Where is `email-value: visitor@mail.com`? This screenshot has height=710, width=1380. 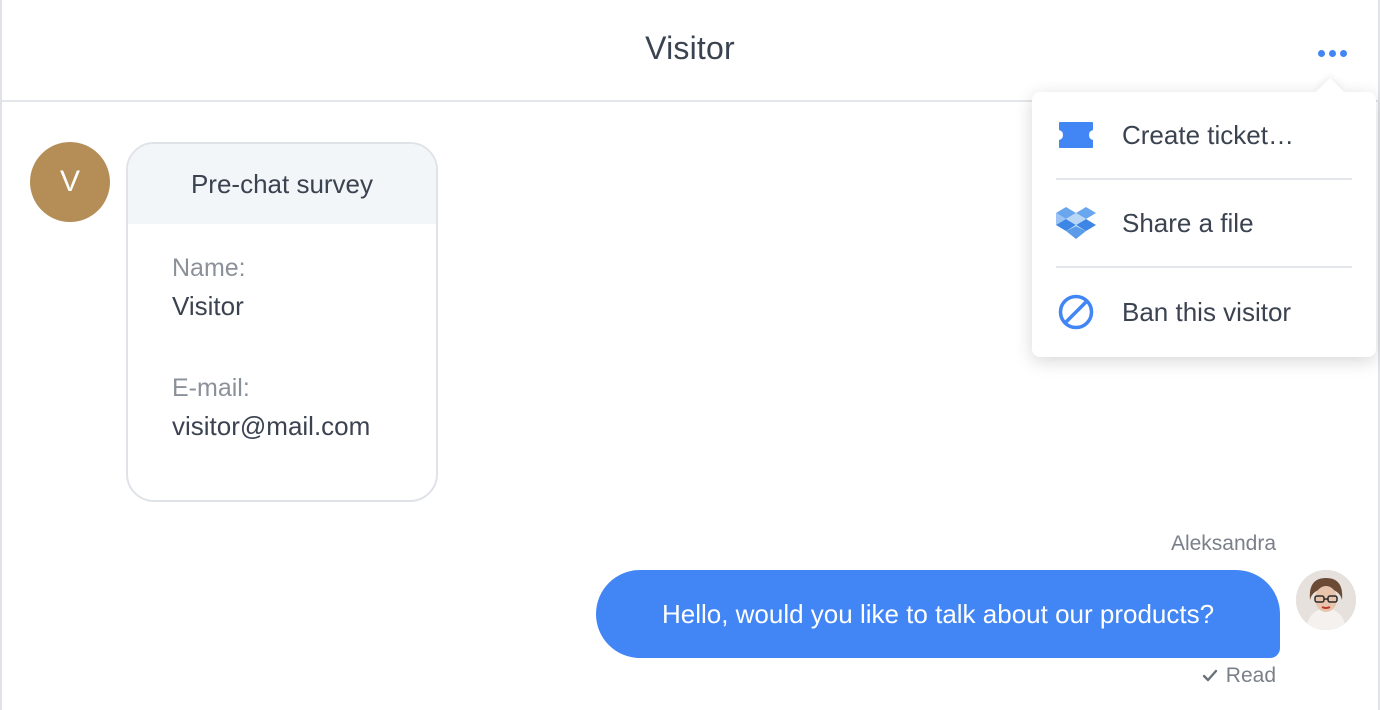 email-value: visitor@mail.com is located at coordinates (271, 426).